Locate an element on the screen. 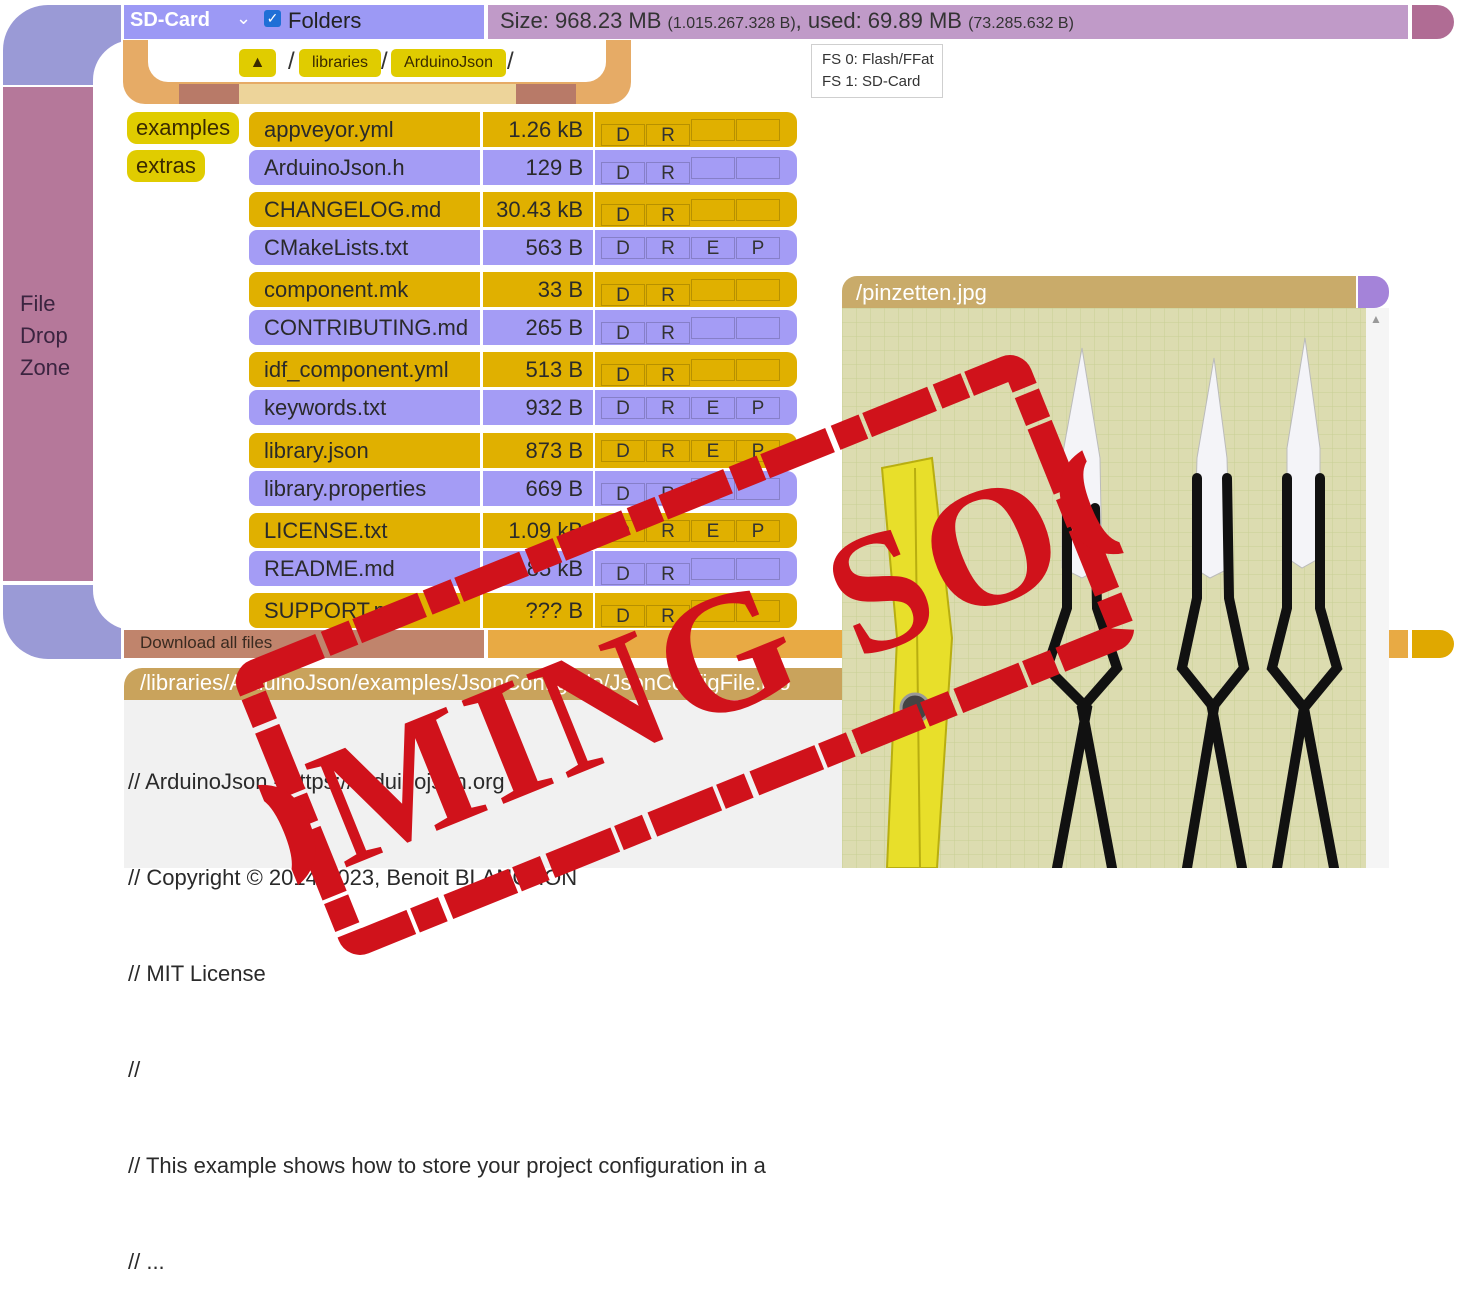 Image resolution: width=1461 pixels, height=1310 pixels. file-row: library.properties 669 BDR is located at coordinates (523, 488).